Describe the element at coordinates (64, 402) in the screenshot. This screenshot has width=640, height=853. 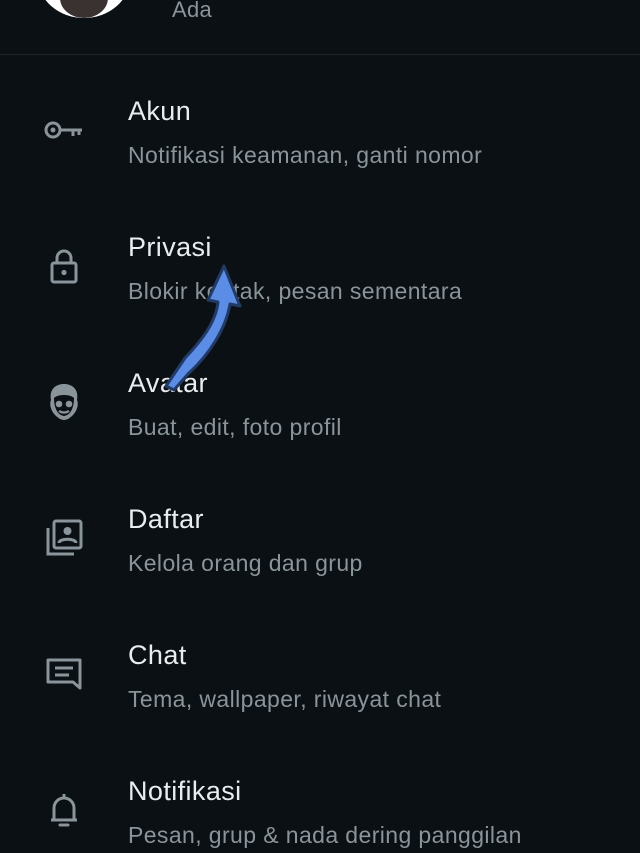
I see `avatar-face-icon` at that location.